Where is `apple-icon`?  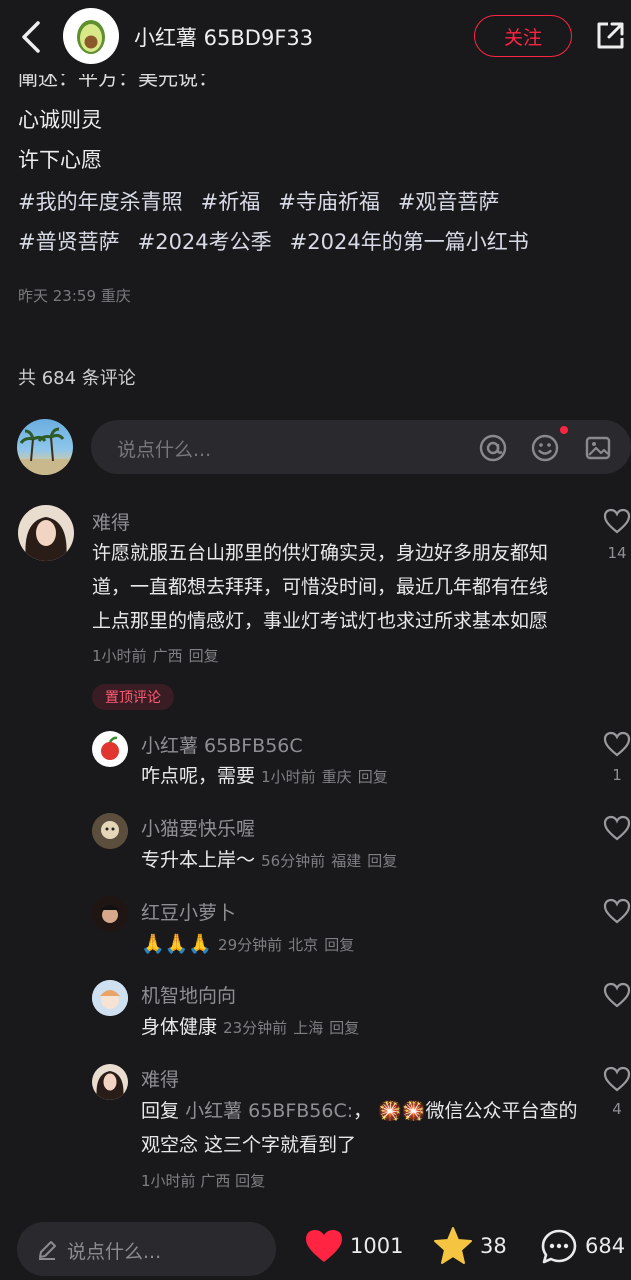
apple-icon is located at coordinates (110, 748).